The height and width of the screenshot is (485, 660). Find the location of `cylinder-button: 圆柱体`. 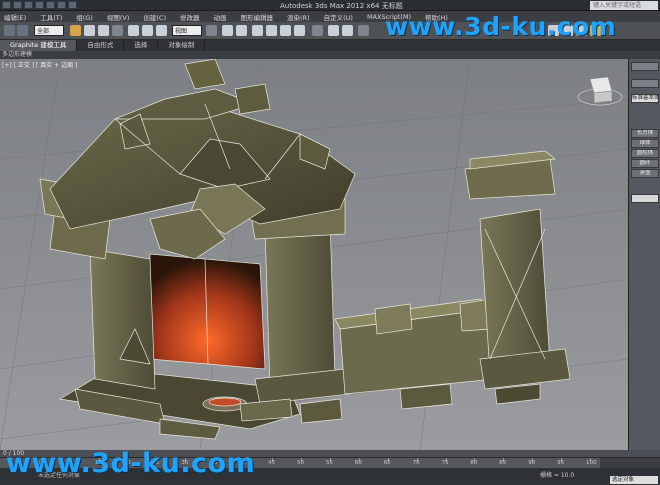

cylinder-button: 圆柱体 is located at coordinates (645, 153).